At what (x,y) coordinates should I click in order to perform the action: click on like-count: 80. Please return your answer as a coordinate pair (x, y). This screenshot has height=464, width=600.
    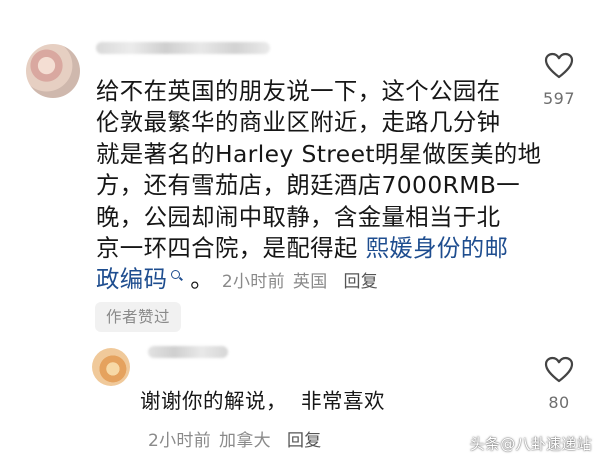
    Looking at the image, I should click on (559, 402).